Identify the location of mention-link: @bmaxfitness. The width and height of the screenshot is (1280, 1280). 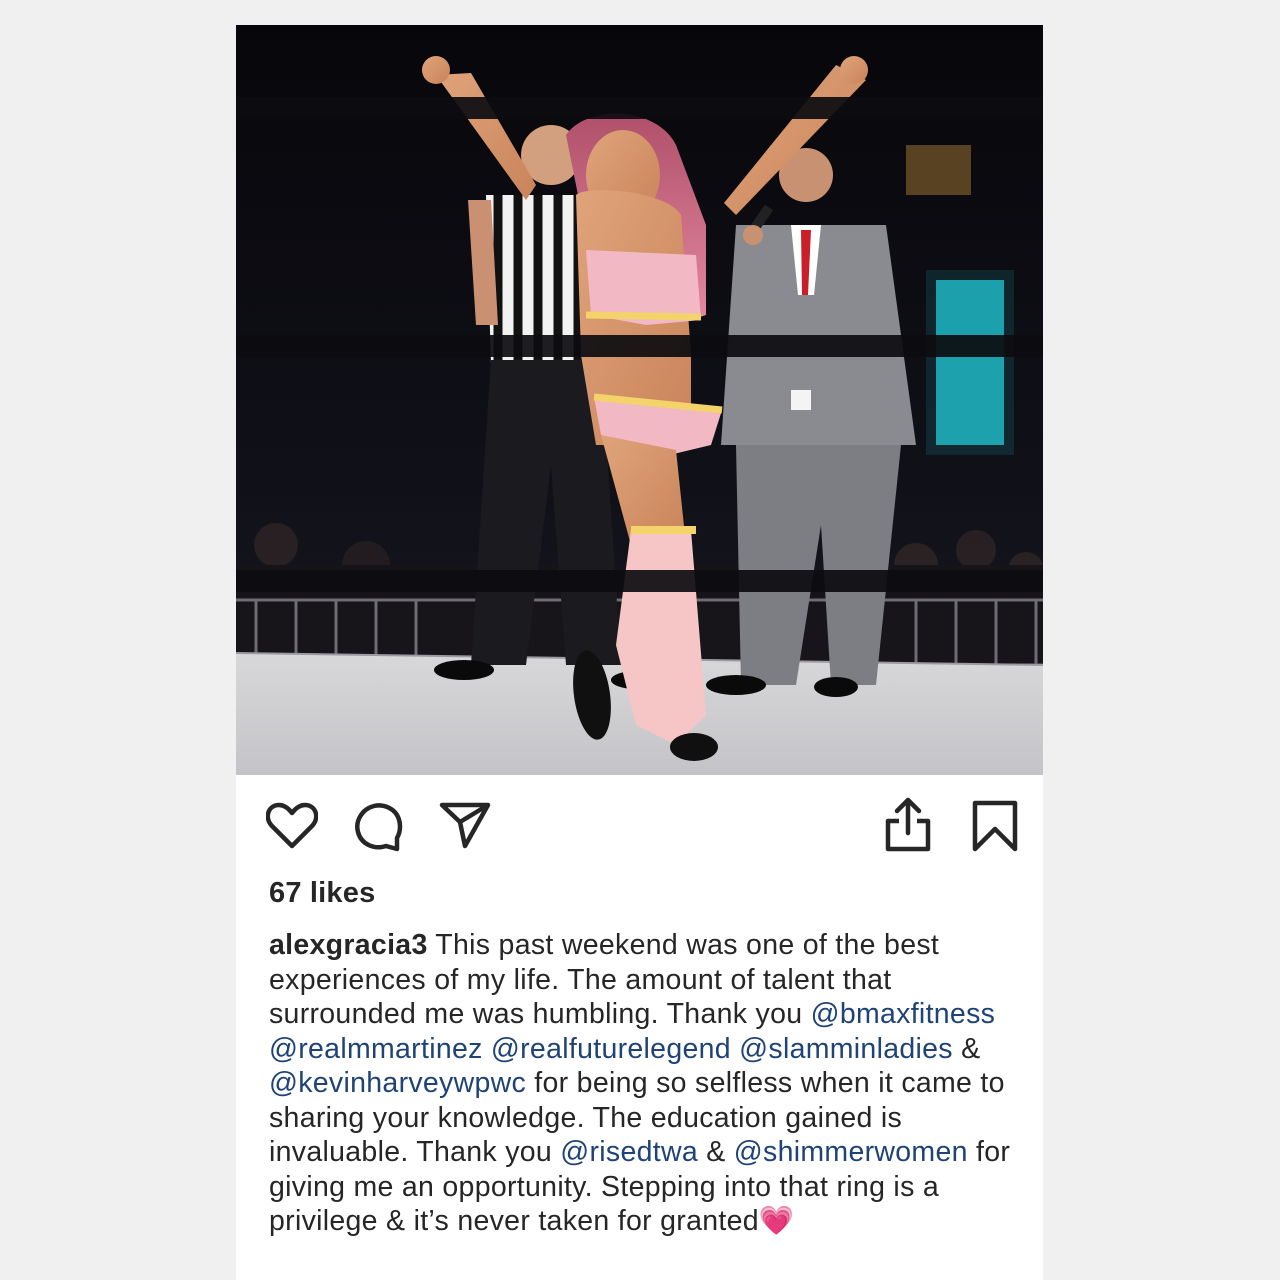
(903, 1014).